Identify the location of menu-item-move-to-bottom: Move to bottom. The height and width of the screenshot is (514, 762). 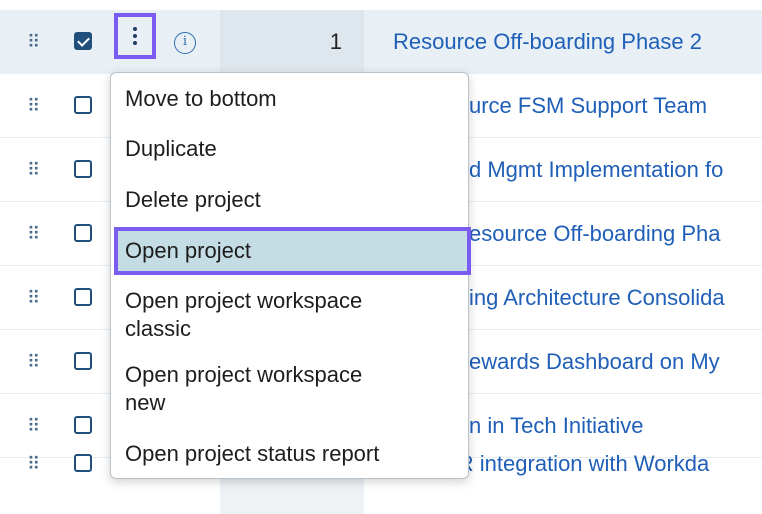
(289, 99).